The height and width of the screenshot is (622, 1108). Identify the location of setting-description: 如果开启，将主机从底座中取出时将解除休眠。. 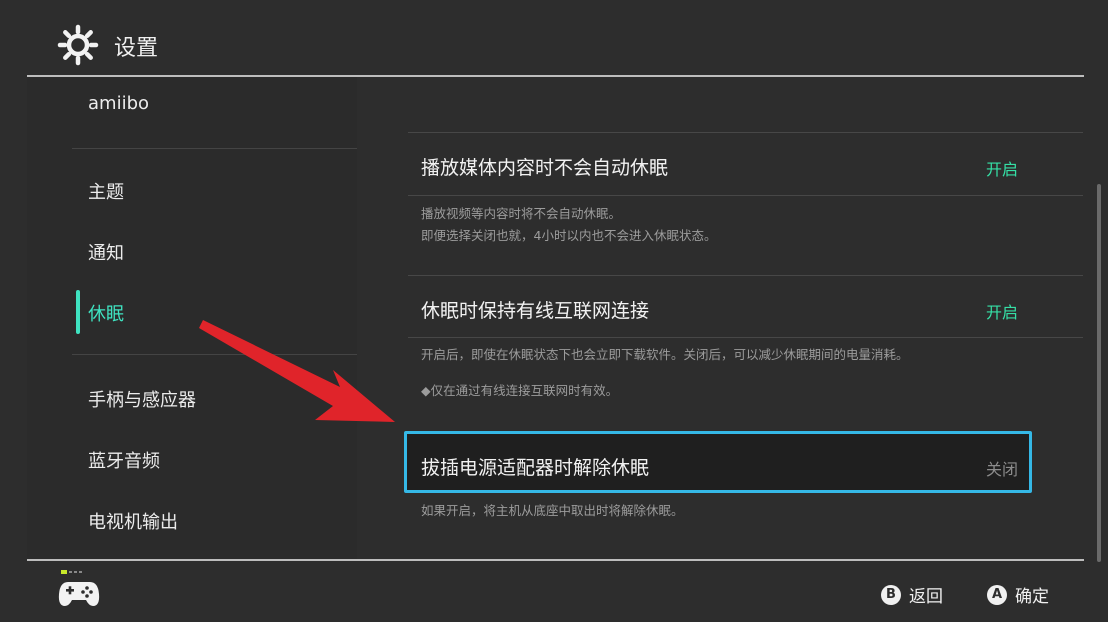
(552, 511).